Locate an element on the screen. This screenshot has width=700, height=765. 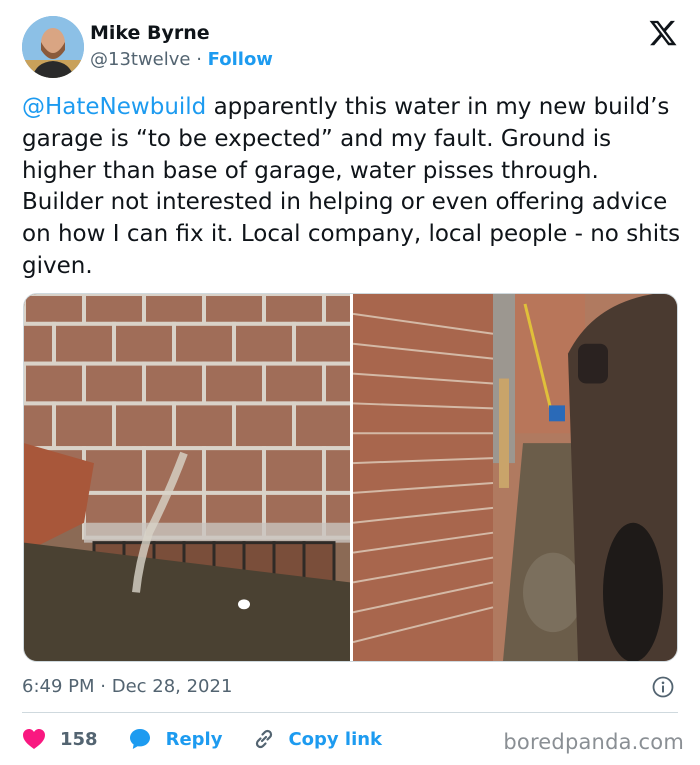
x-logo-icon is located at coordinates (663, 33).